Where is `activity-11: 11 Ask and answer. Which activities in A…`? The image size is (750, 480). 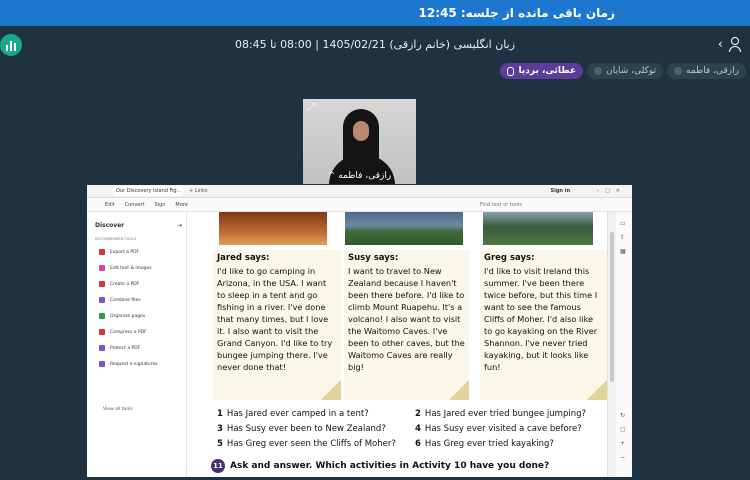
activity-11: 11 Ask and answer. Which activities in A… is located at coordinates (380, 466).